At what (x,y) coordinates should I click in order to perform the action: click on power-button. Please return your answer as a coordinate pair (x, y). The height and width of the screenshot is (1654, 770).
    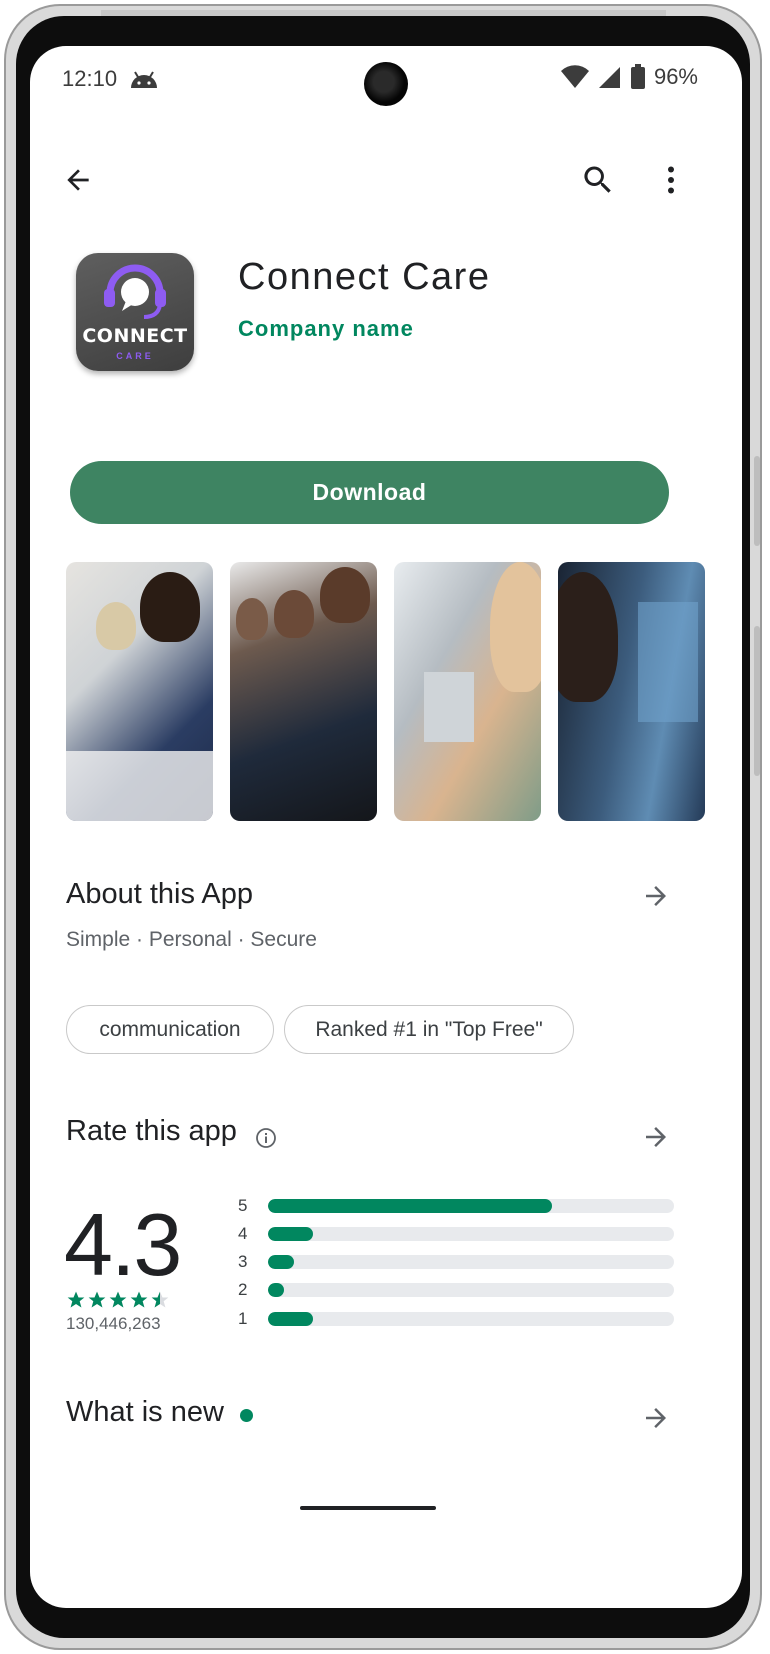
    Looking at the image, I should click on (757, 501).